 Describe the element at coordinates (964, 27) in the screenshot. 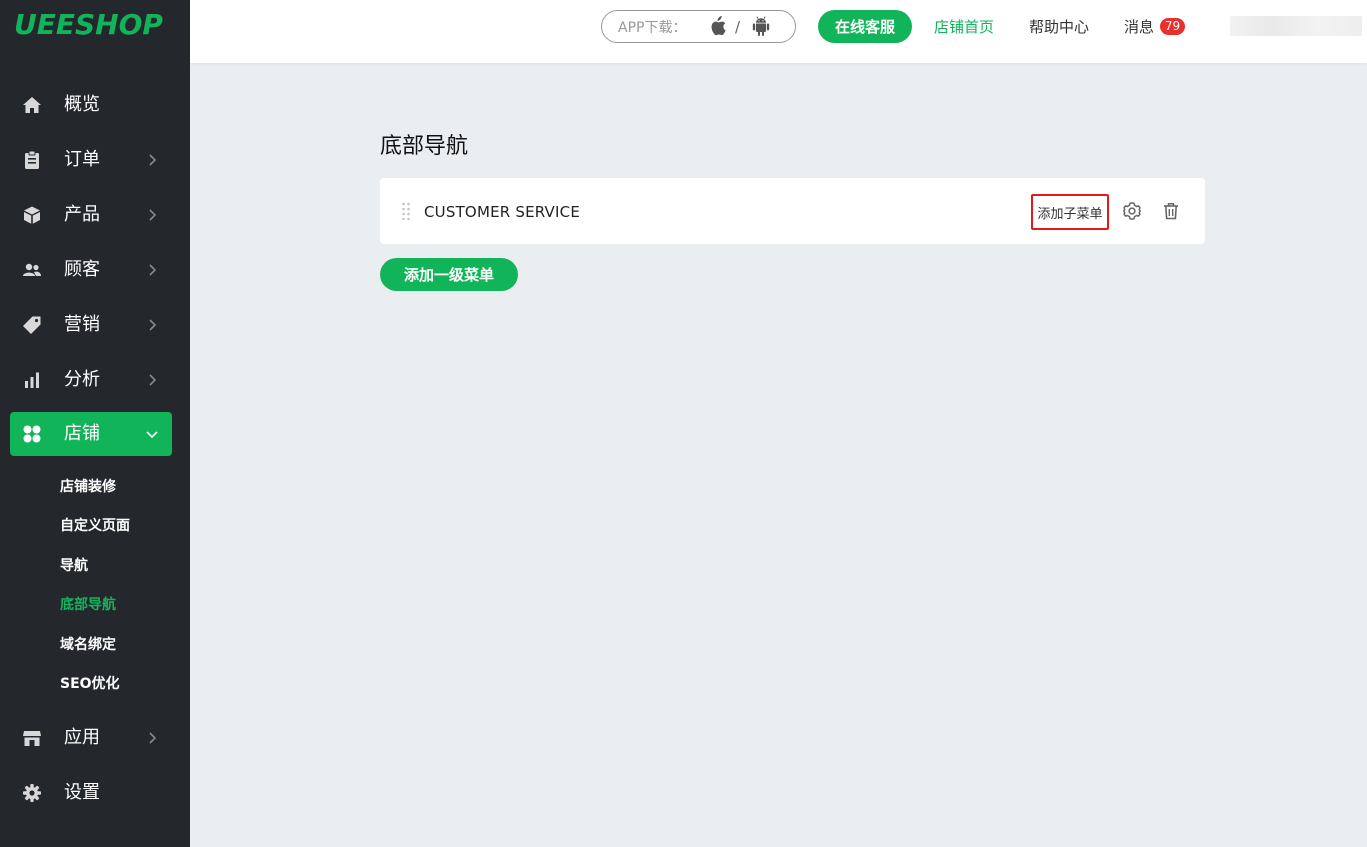

I see `store-home-link: 店铺首页` at that location.